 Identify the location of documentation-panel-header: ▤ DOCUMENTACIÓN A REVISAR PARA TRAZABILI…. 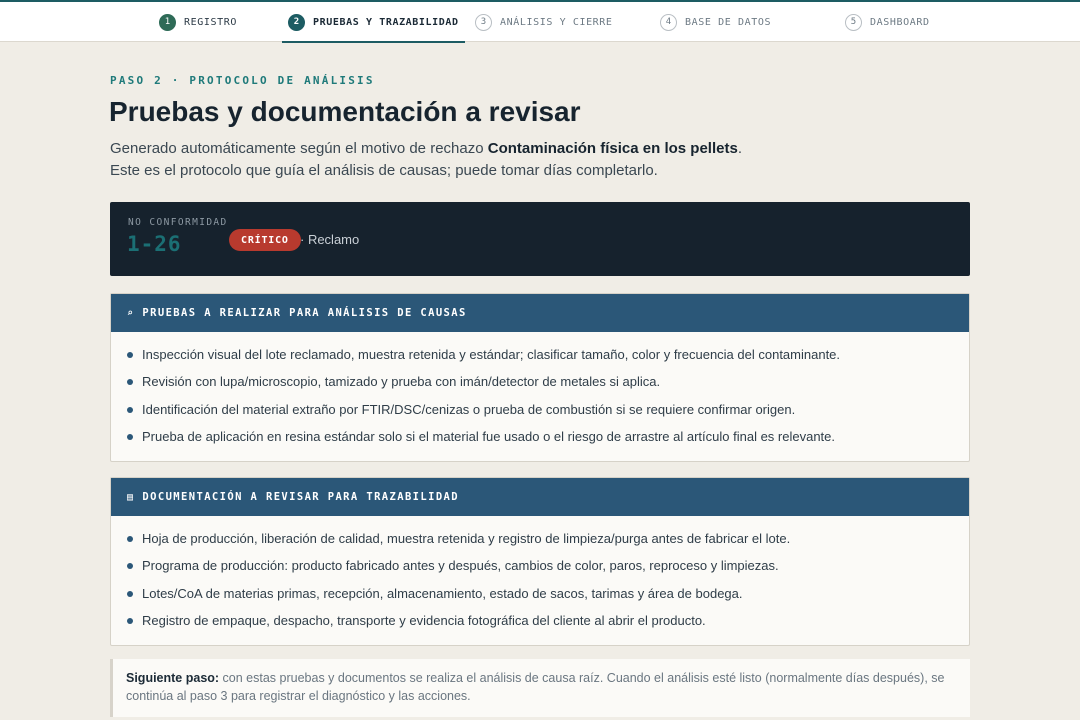
(540, 497).